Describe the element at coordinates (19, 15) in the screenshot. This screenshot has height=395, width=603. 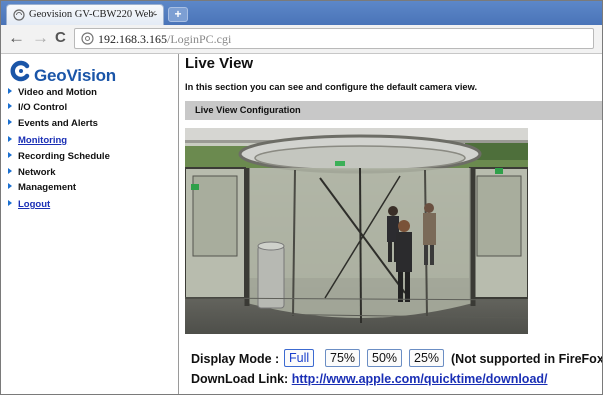
I see `page-icon` at that location.